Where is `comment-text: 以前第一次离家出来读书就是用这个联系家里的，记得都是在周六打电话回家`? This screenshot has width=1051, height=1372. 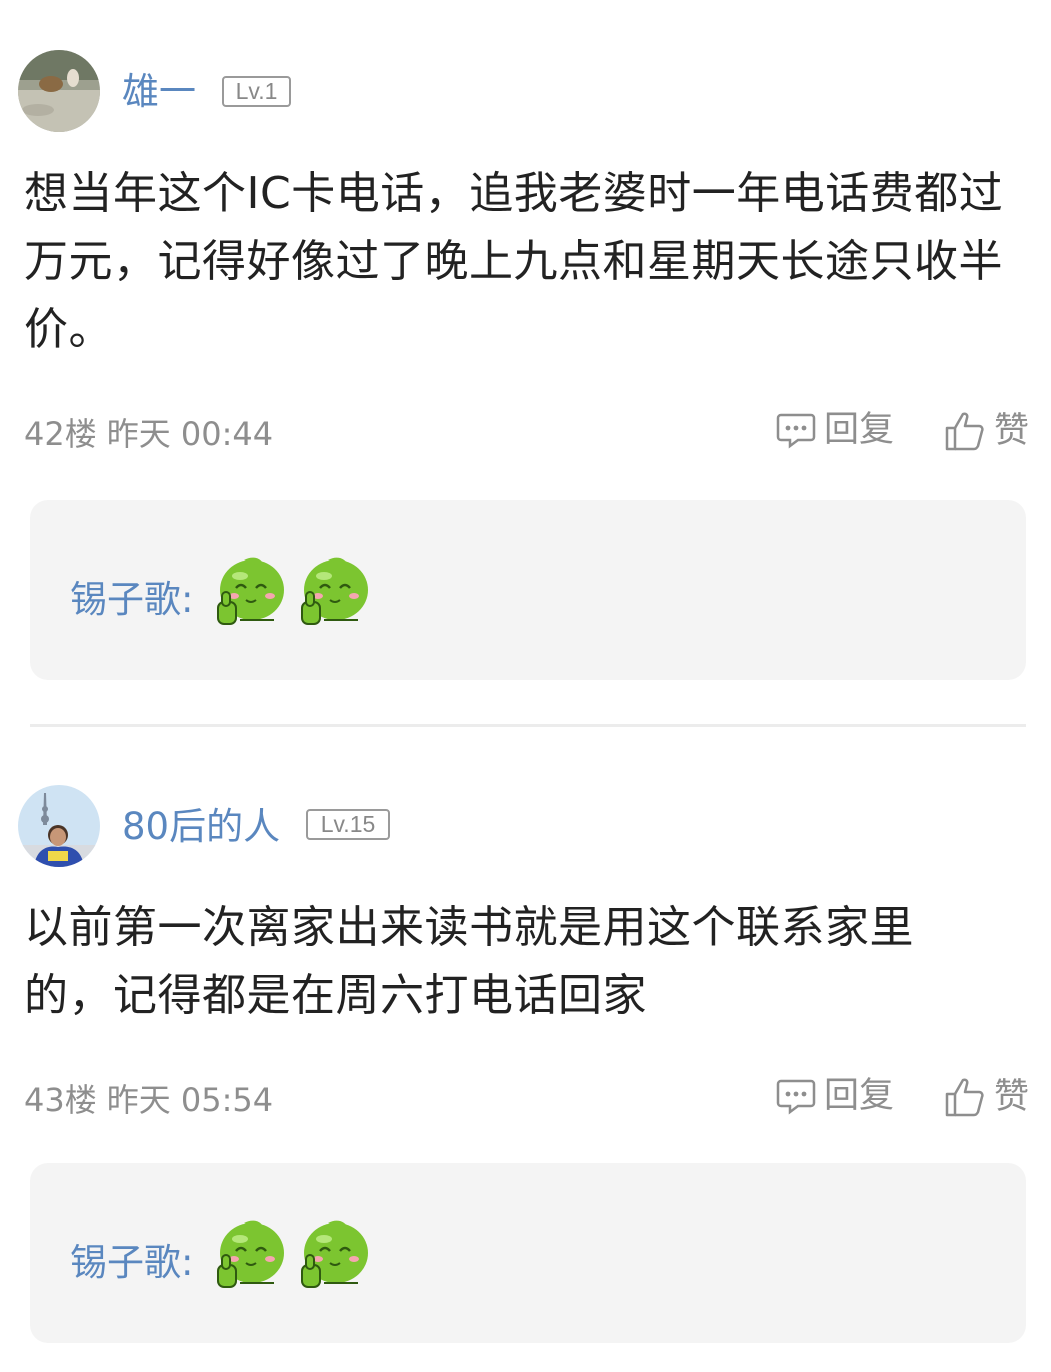
comment-text: 以前第一次离家出来读书就是用这个联系家里的，记得都是在周六打电话回家 is located at coordinates (469, 961).